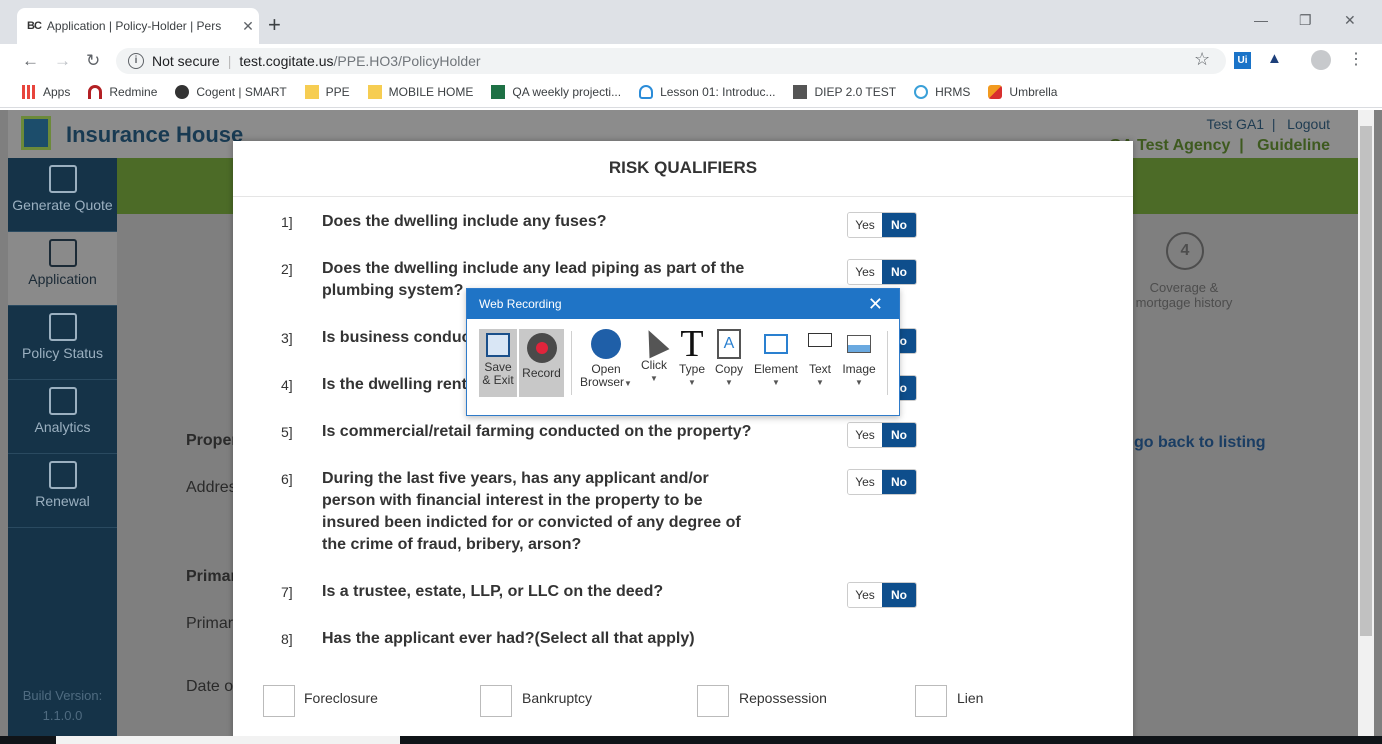 The height and width of the screenshot is (744, 1382). Describe the element at coordinates (62, 179) in the screenshot. I see `document-icon` at that location.